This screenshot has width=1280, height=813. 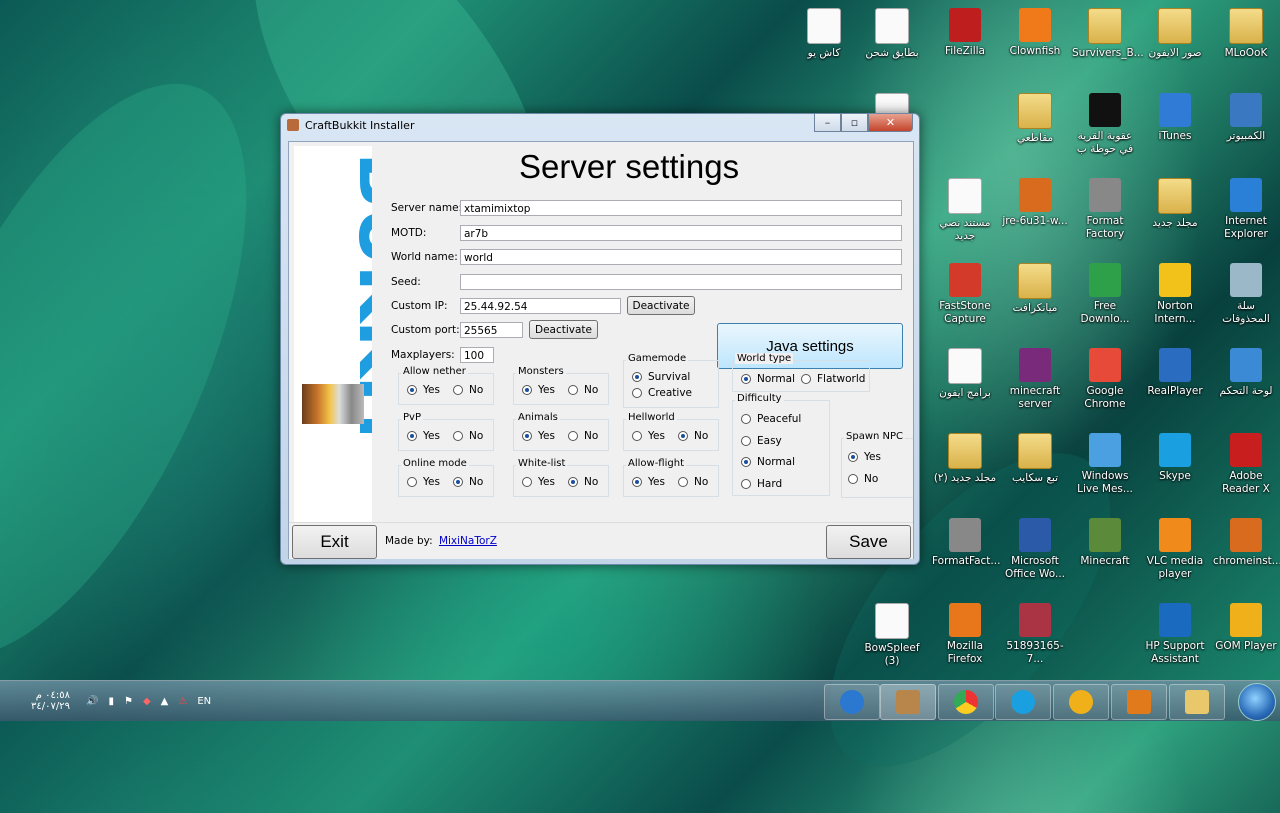 What do you see at coordinates (477, 355) in the screenshot?
I see `maxplayers-input: 100` at bounding box center [477, 355].